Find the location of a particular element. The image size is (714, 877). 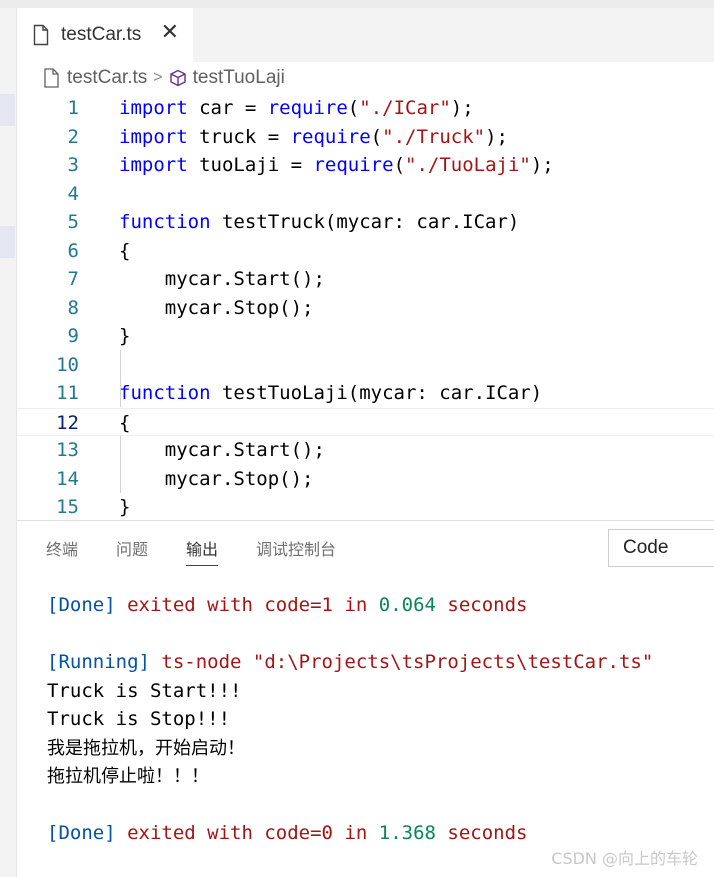

code-line: 2 import truck = require("./Truck"); is located at coordinates (365, 137).